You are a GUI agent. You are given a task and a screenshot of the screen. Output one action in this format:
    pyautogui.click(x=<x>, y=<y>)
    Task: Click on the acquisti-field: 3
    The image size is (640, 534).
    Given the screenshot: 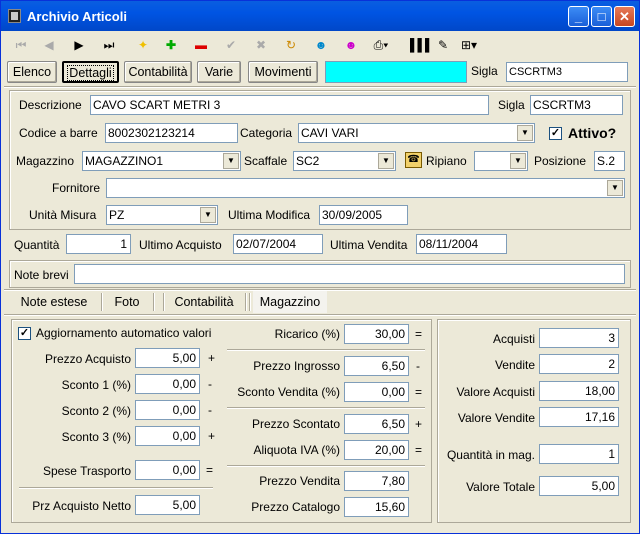 What is the action you would take?
    pyautogui.click(x=579, y=338)
    